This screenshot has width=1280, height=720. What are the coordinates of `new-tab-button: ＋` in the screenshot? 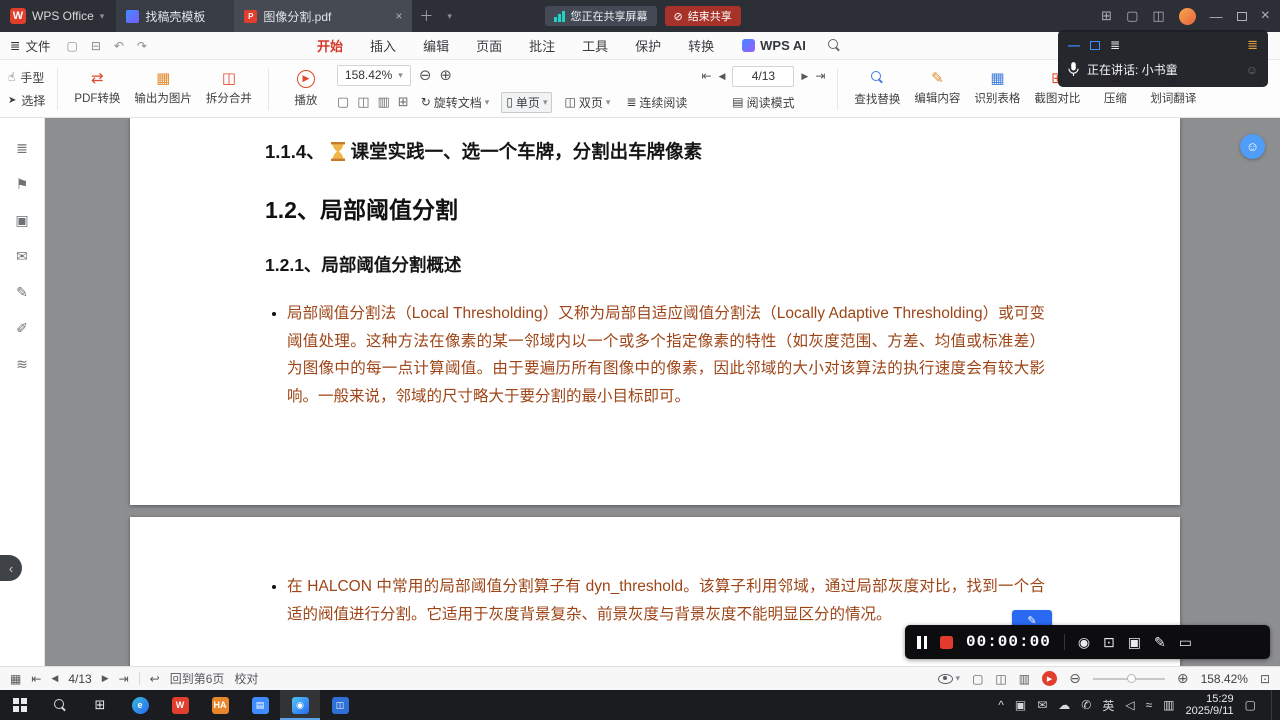 It's located at (426, 16).